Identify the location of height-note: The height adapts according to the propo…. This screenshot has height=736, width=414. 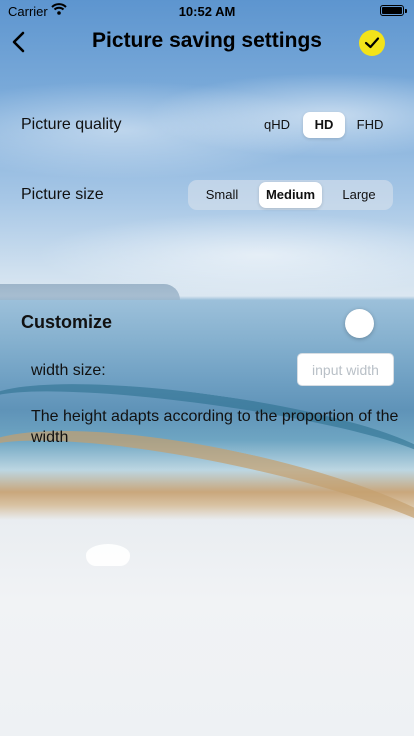
(215, 427).